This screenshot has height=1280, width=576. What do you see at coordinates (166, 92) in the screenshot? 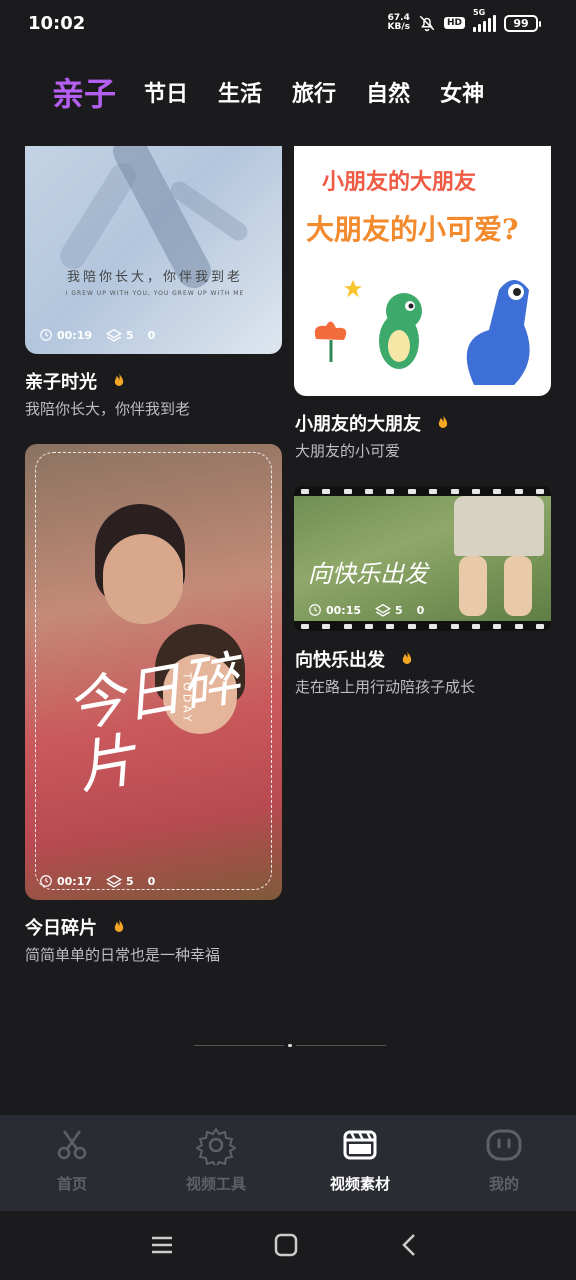
I see `tab-festival: 节日` at bounding box center [166, 92].